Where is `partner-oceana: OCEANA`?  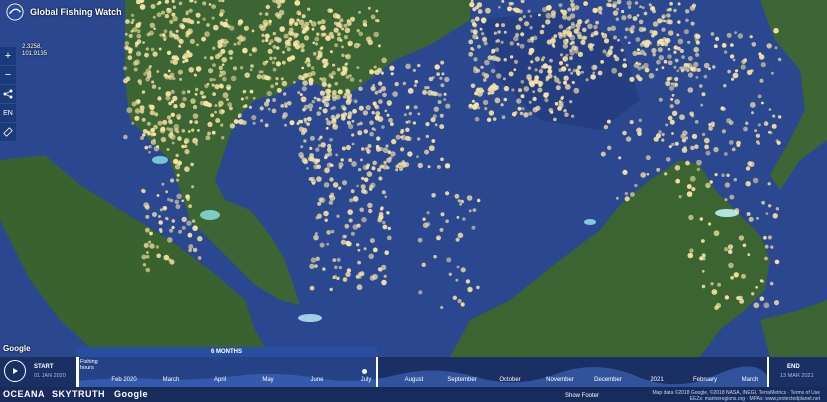 partner-oceana: OCEANA is located at coordinates (24, 394).